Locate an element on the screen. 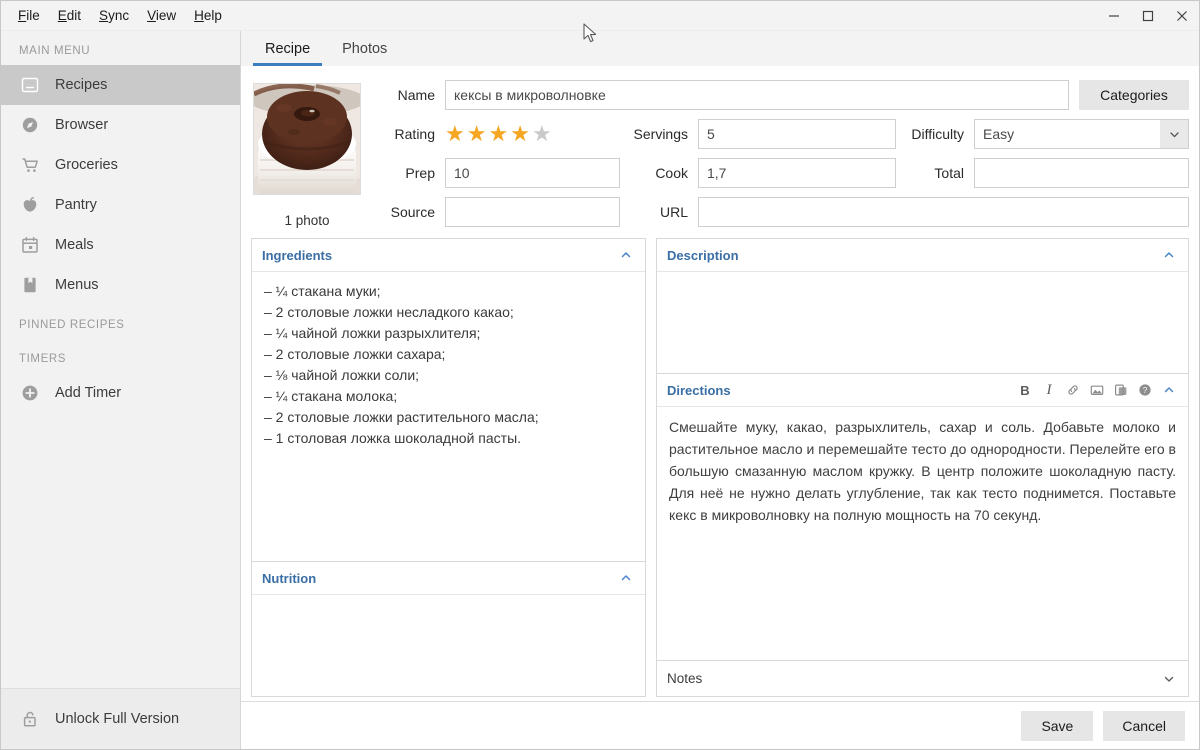 Image resolution: width=1200 pixels, height=750 pixels. difficulty-select: Easy is located at coordinates (1081, 134).